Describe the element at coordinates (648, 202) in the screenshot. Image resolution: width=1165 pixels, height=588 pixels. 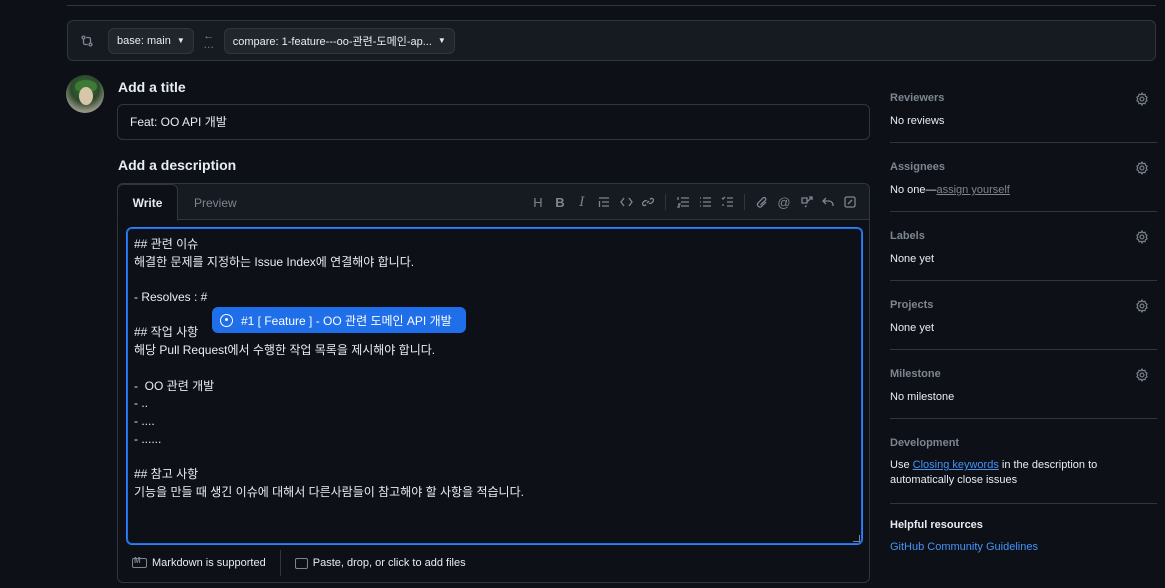
I see `link-icon` at that location.